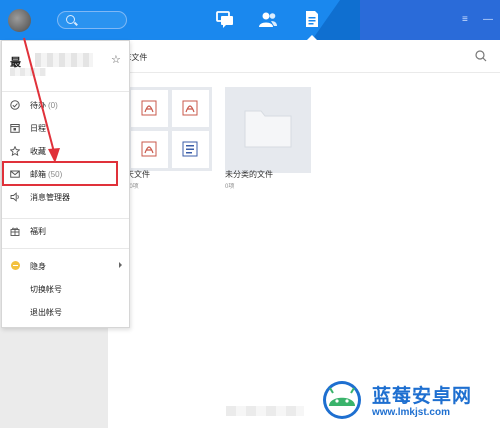  Describe the element at coordinates (41, 100) in the screenshot. I see `annotation-arrow` at that location.